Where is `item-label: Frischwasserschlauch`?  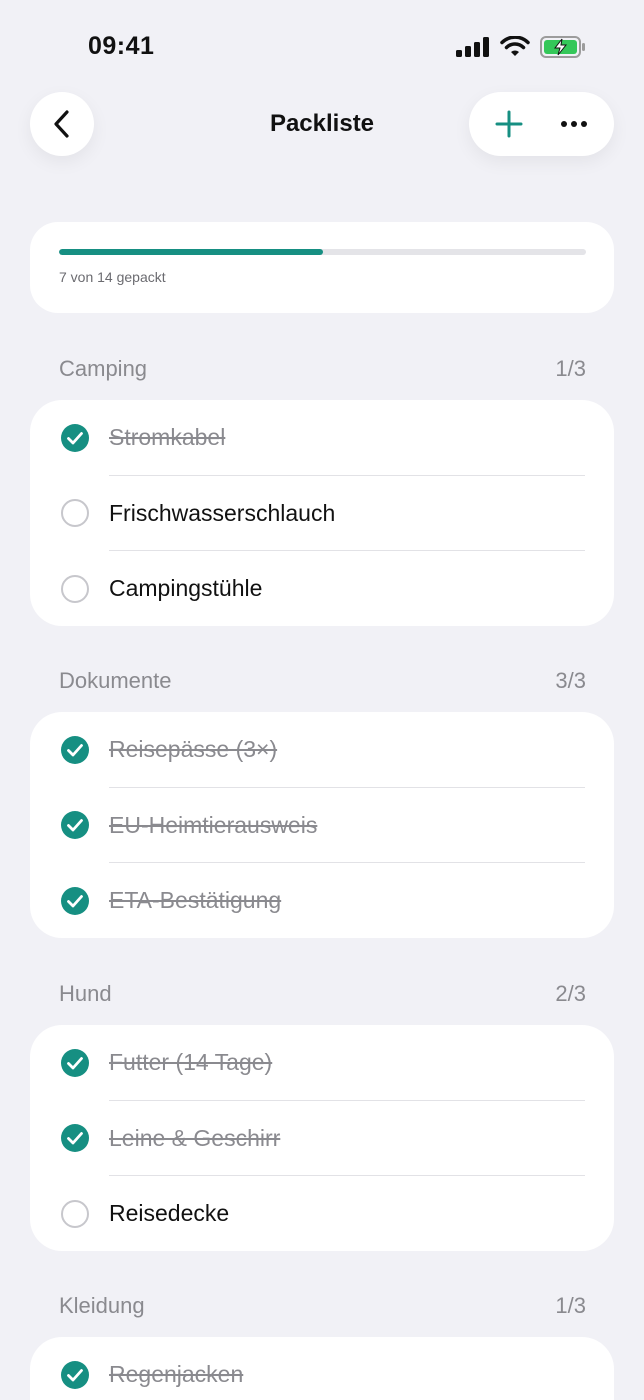
item-label: Frischwasserschlauch is located at coordinates (222, 512).